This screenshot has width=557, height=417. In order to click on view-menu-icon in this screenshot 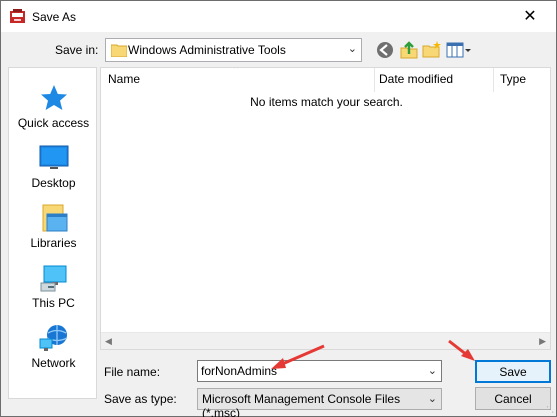, I will do `click(459, 50)`.